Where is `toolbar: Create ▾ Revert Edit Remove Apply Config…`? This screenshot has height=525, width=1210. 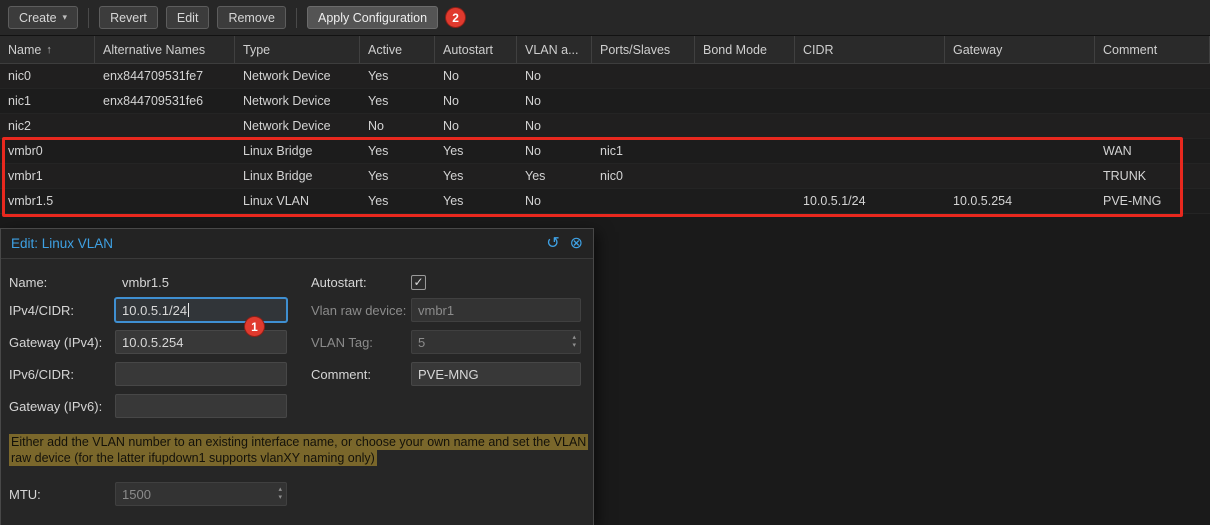
toolbar: Create ▾ Revert Edit Remove Apply Config… is located at coordinates (605, 18).